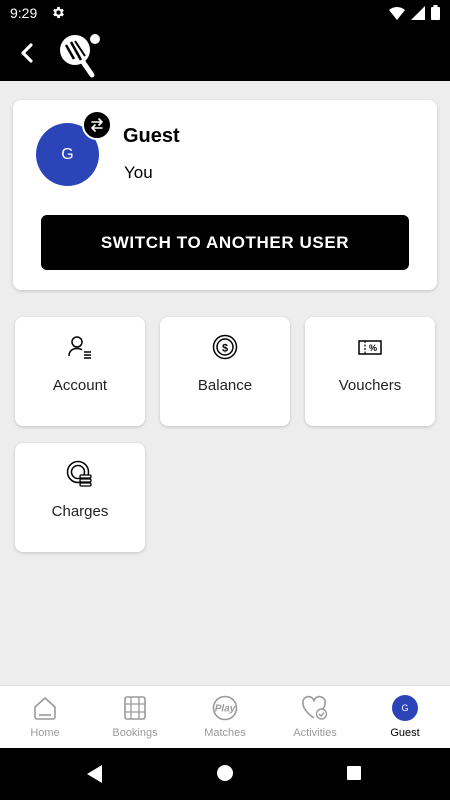  I want to click on system-recents-button, so click(354, 775).